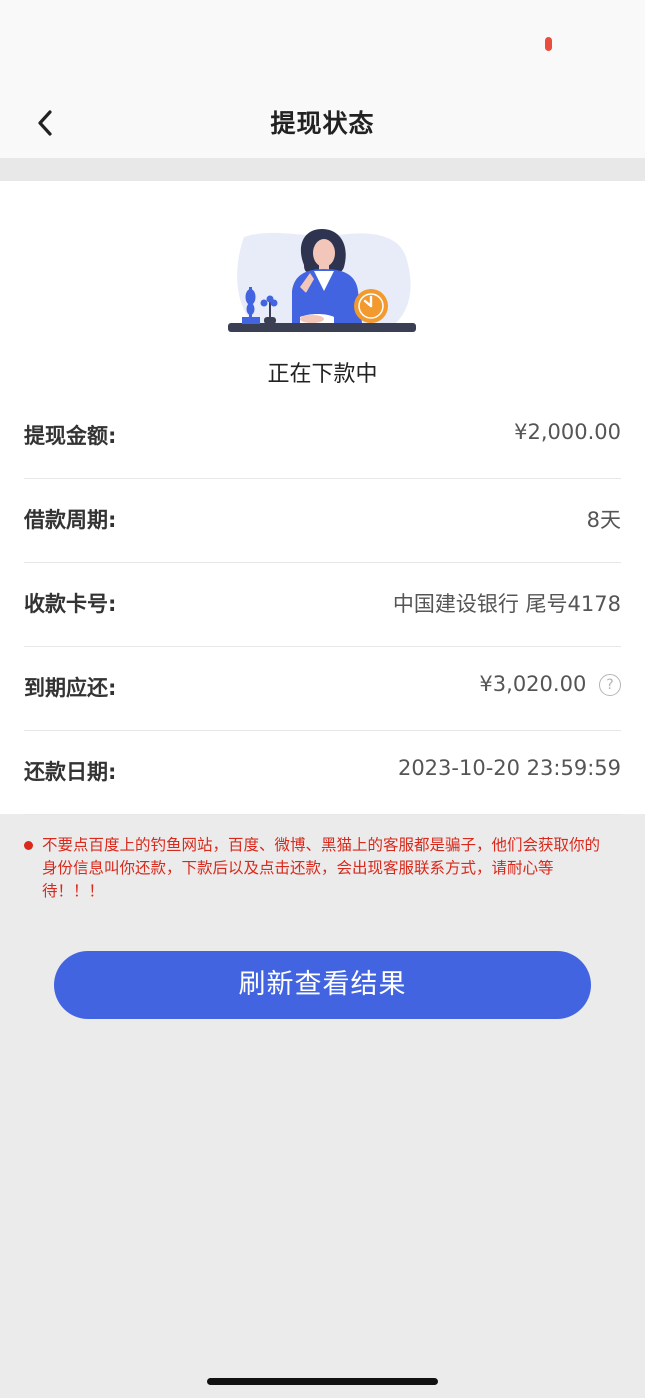 The height and width of the screenshot is (1398, 645). I want to click on section-divider, so click(322, 169).